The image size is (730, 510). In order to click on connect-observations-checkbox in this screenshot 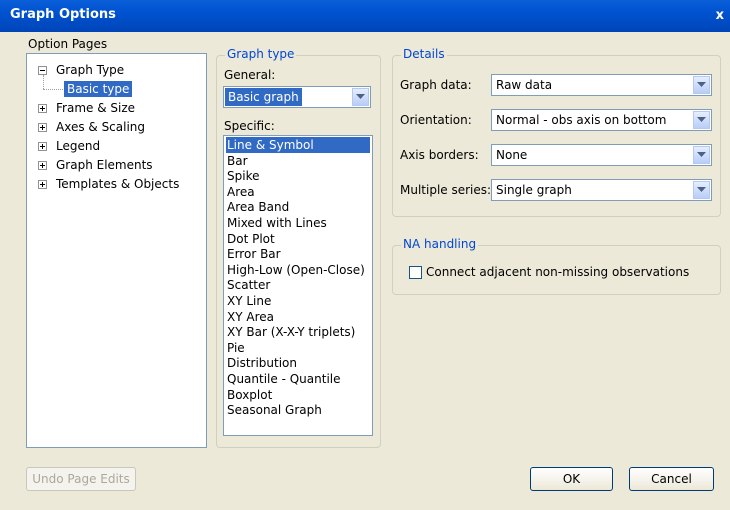, I will do `click(415, 272)`.